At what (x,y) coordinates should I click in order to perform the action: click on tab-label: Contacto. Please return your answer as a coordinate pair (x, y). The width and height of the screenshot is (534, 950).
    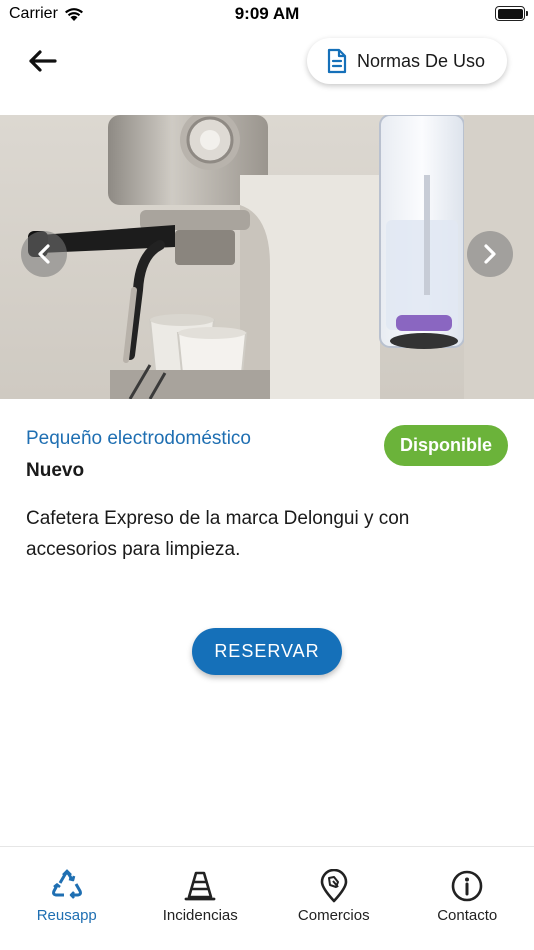
    Looking at the image, I should click on (467, 915).